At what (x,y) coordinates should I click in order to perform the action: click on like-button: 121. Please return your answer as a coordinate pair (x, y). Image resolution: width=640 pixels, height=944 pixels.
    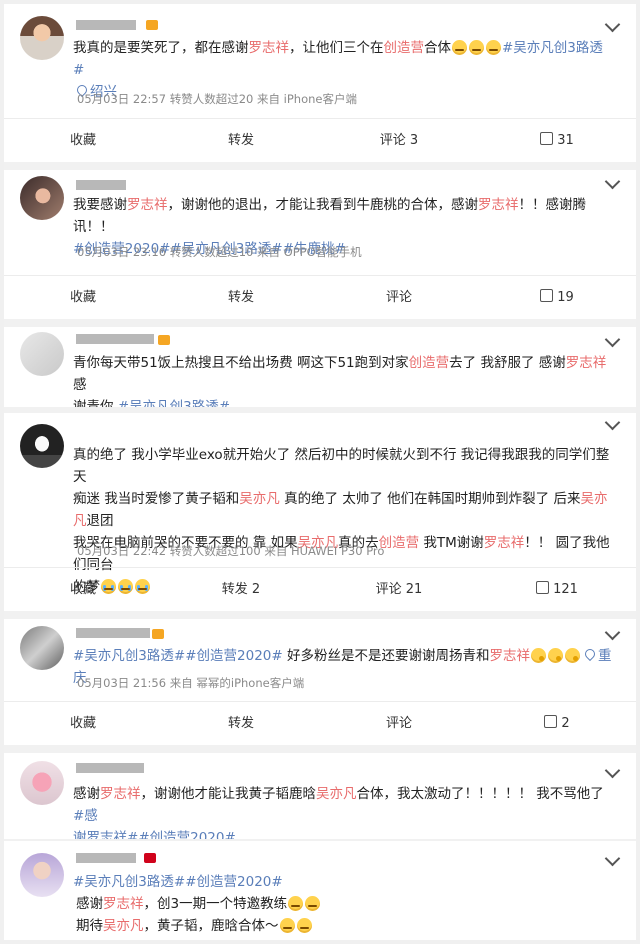
    Looking at the image, I should click on (557, 590).